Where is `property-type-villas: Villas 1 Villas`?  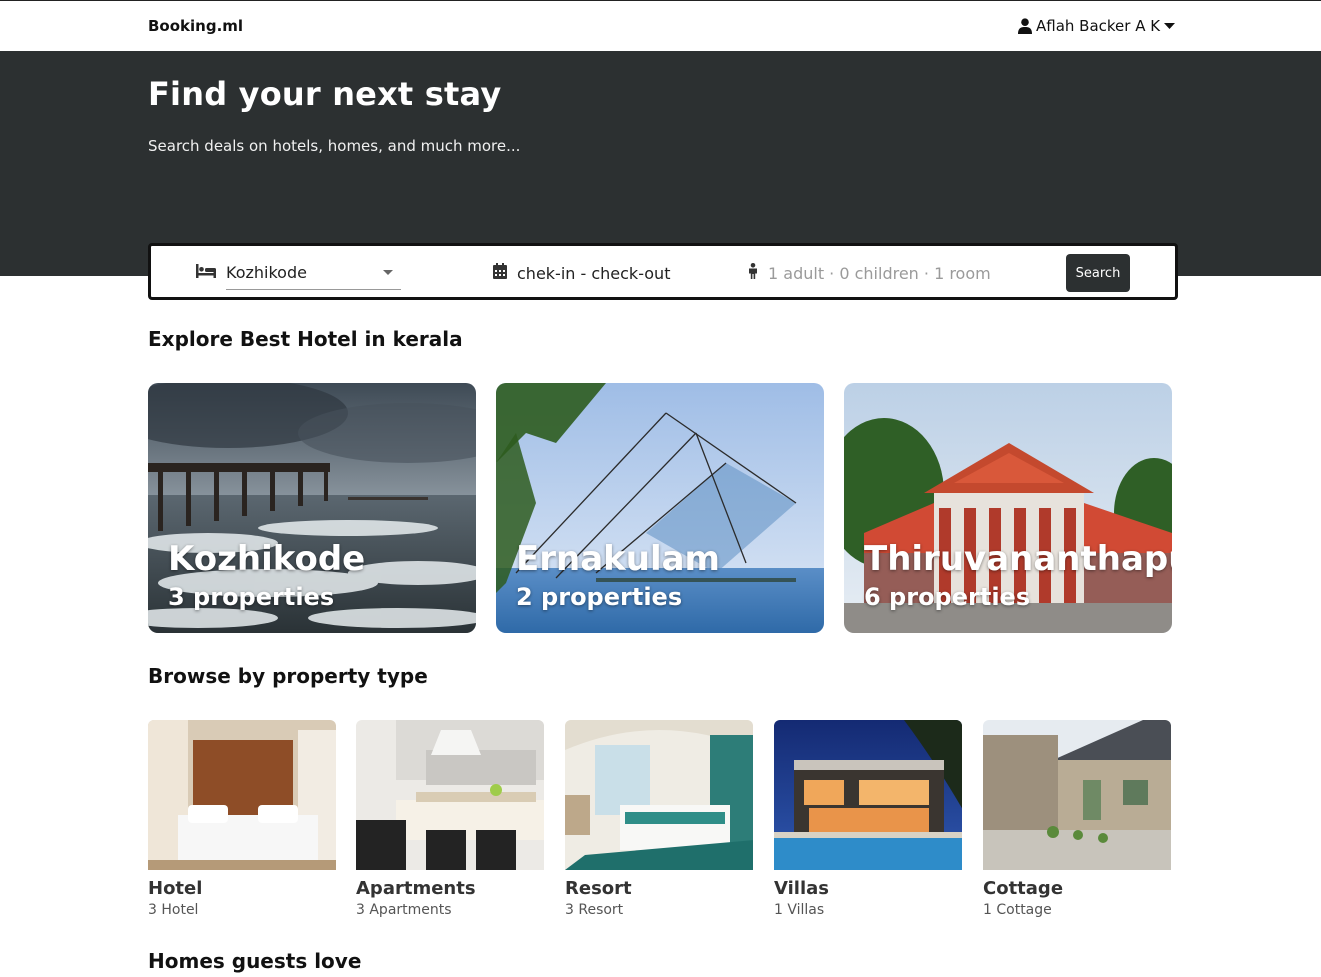 property-type-villas: Villas 1 Villas is located at coordinates (868, 819).